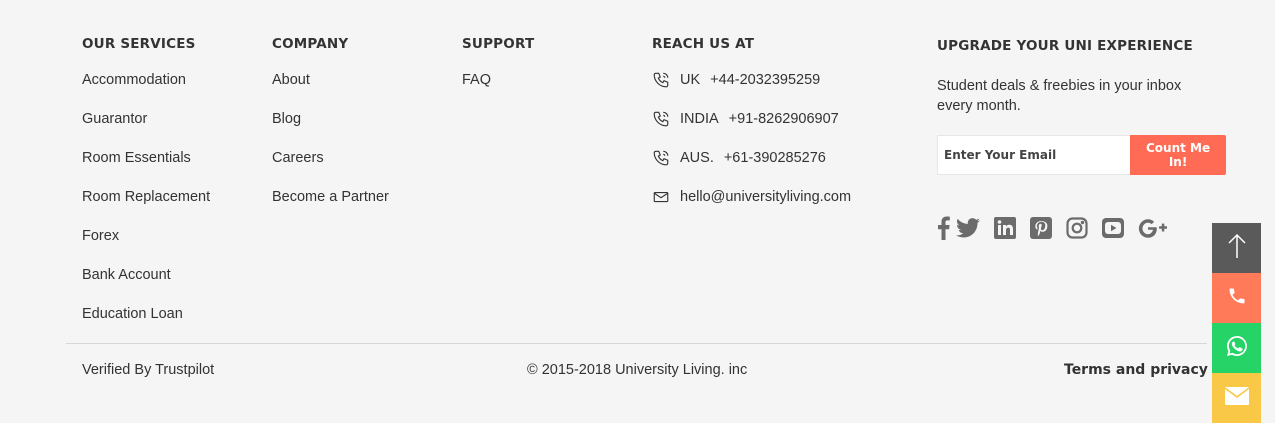 Image resolution: width=1275 pixels, height=423 pixels. Describe the element at coordinates (1065, 46) in the screenshot. I see `newsletter-heading: UPGRADE YOUR UNI EXPERIENCE` at that location.